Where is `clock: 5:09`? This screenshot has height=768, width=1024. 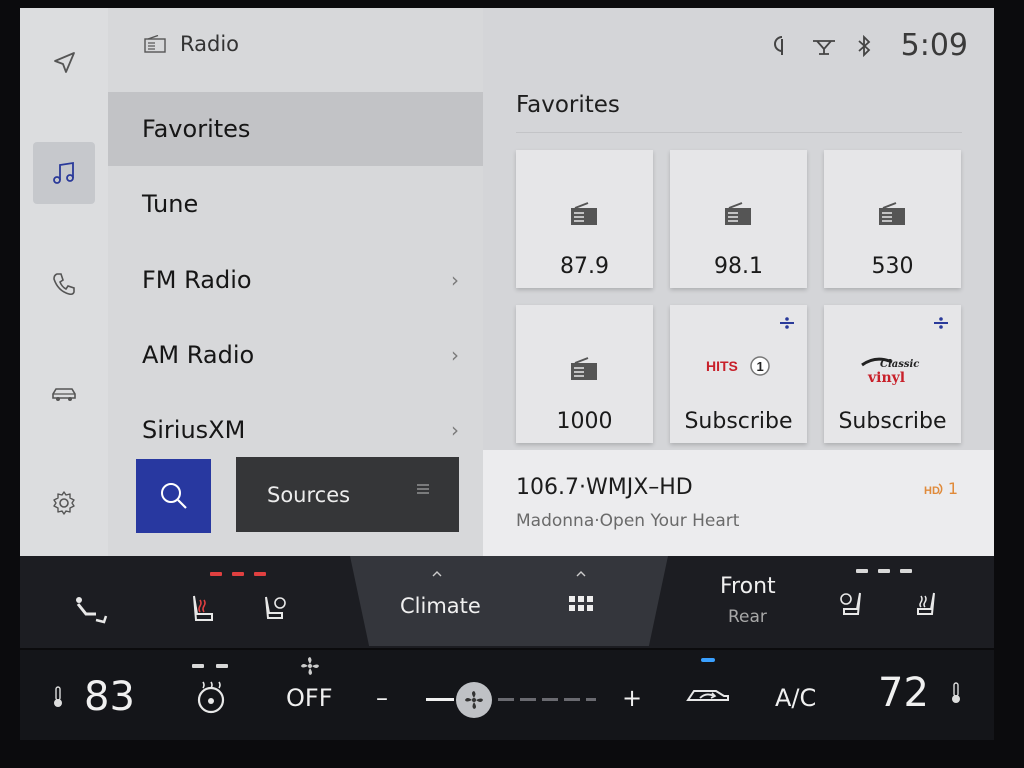
clock: 5:09 is located at coordinates (934, 45).